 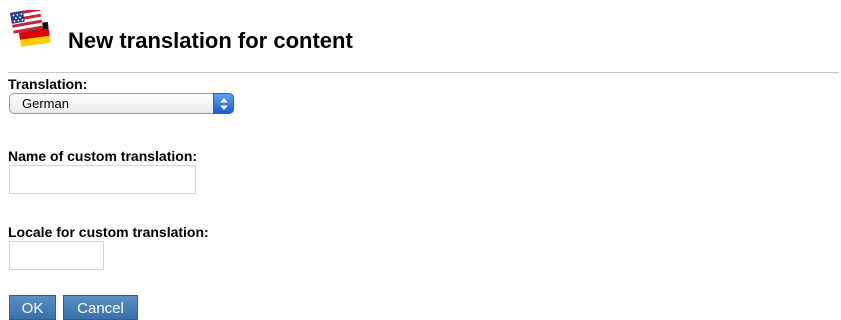 What do you see at coordinates (48, 84) in the screenshot?
I see `translation-label: Translation:` at bounding box center [48, 84].